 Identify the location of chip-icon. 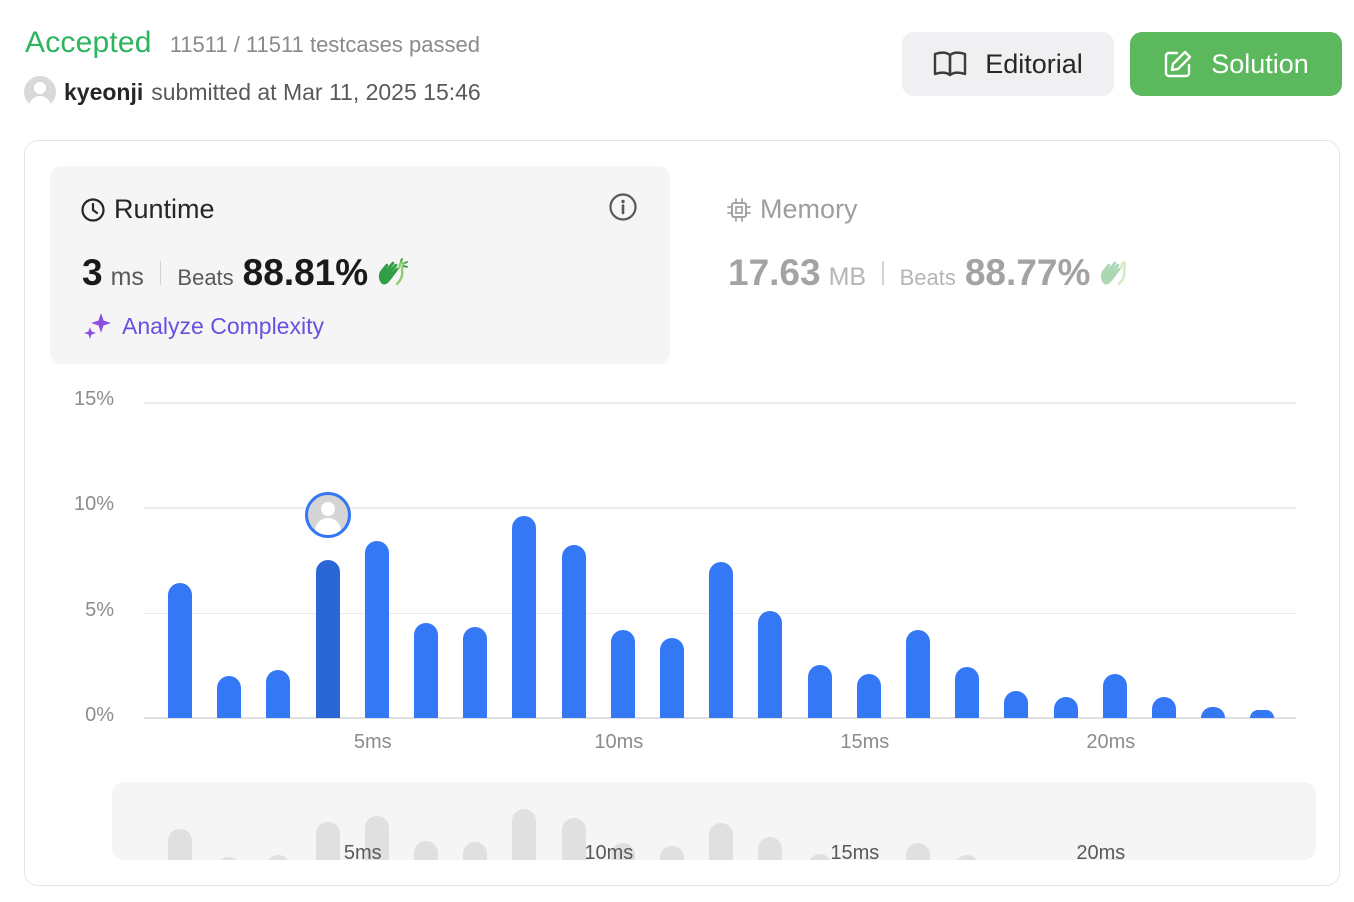
(739, 209).